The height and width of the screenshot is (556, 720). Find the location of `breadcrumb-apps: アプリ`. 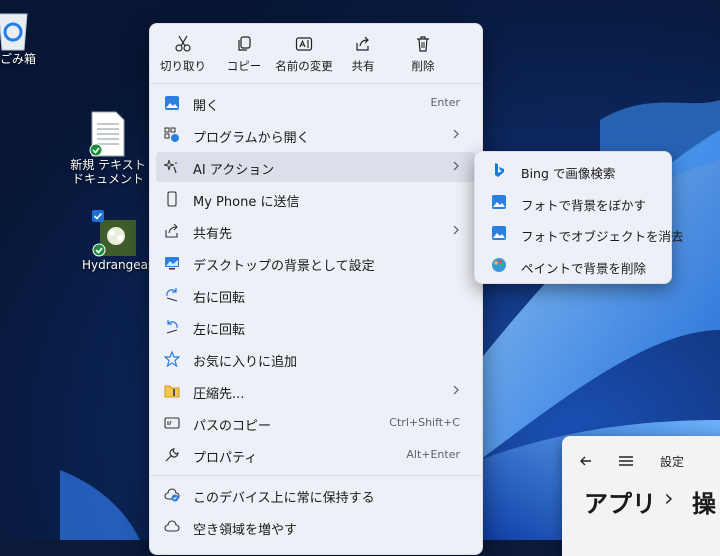

breadcrumb-apps: アプリ is located at coordinates (620, 501).